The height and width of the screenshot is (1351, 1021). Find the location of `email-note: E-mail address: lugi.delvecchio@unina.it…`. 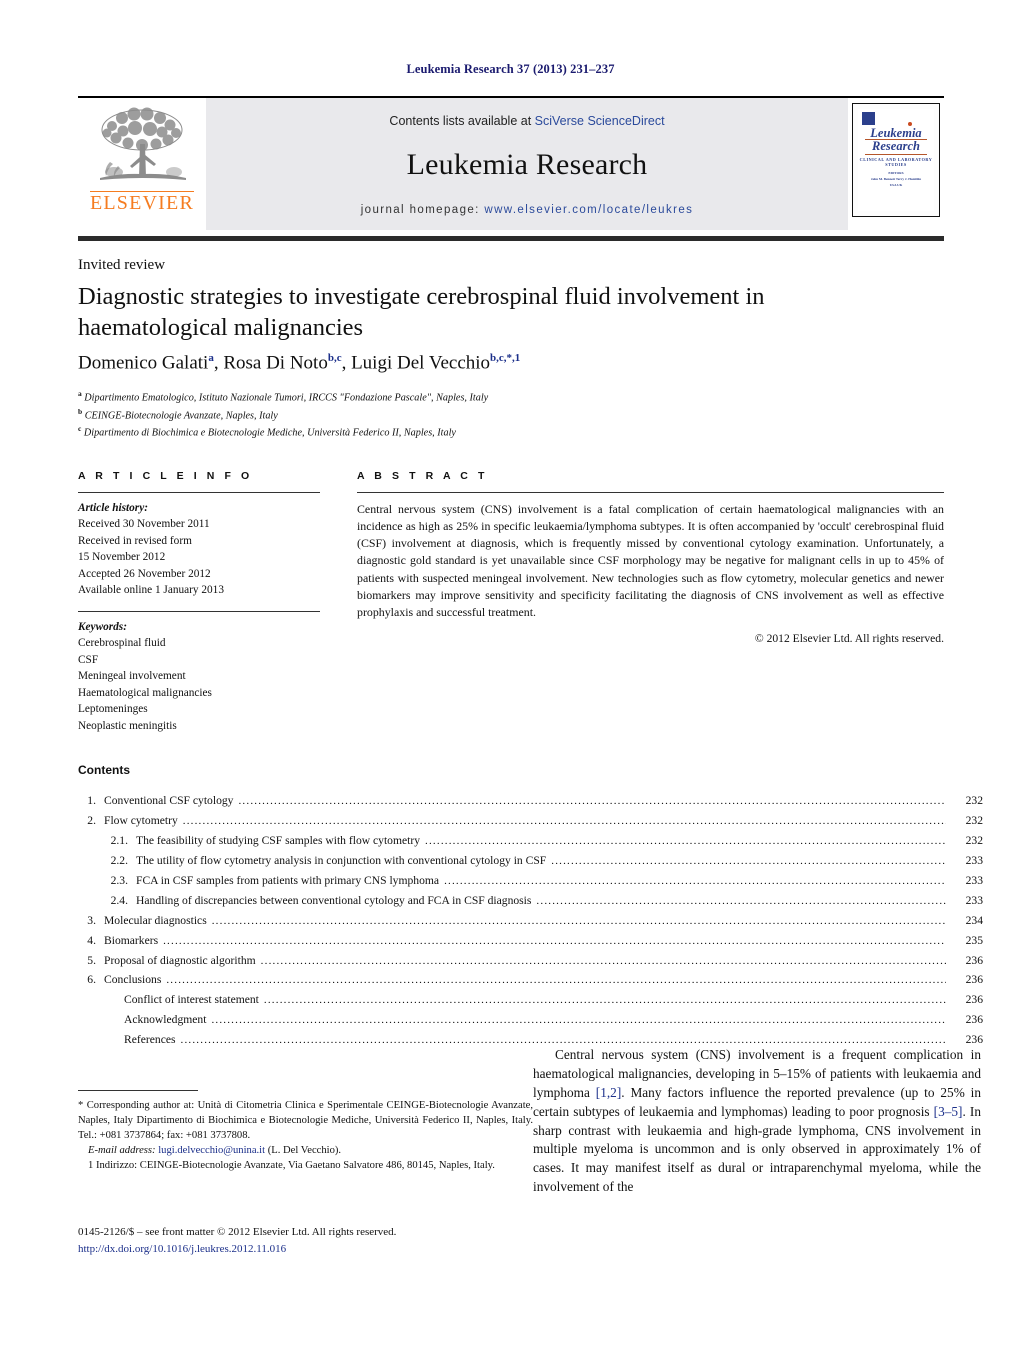

email-note: E-mail address: lugi.delvecchio@unina.it… is located at coordinates (305, 1150).